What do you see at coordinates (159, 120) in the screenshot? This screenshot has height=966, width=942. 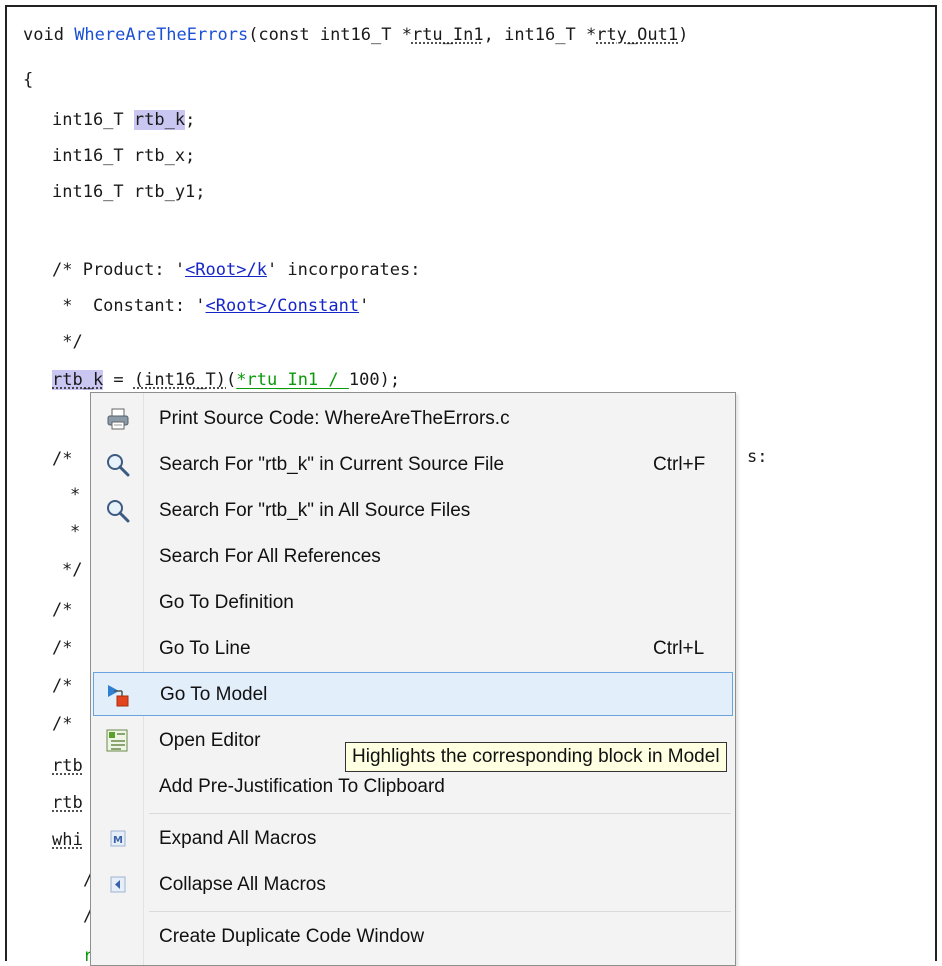 I see `highlighted-rtb-k: rtb_k` at bounding box center [159, 120].